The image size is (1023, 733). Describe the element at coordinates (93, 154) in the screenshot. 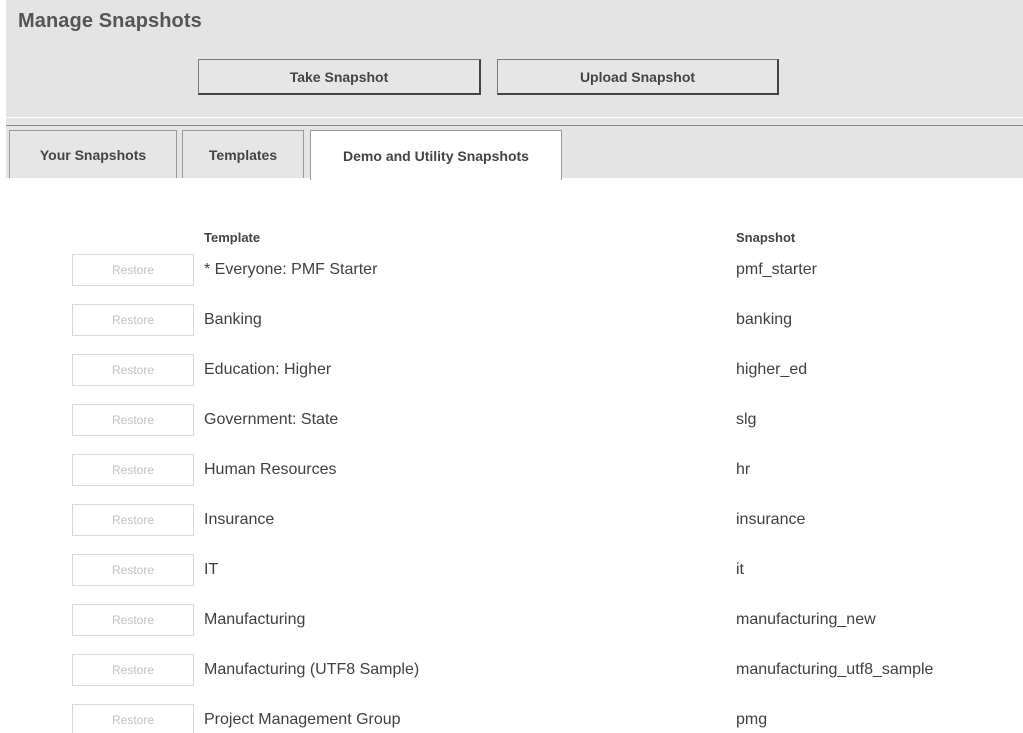

I see `tab-your-snapshots: Your Snapshots` at that location.